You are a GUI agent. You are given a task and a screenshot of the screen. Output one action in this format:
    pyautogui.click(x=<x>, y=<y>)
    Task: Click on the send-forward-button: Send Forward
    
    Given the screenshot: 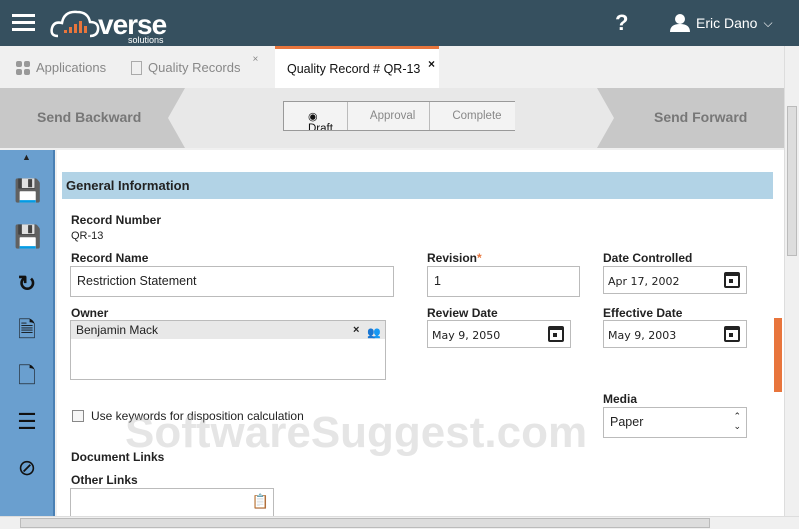 What is the action you would take?
    pyautogui.click(x=690, y=118)
    